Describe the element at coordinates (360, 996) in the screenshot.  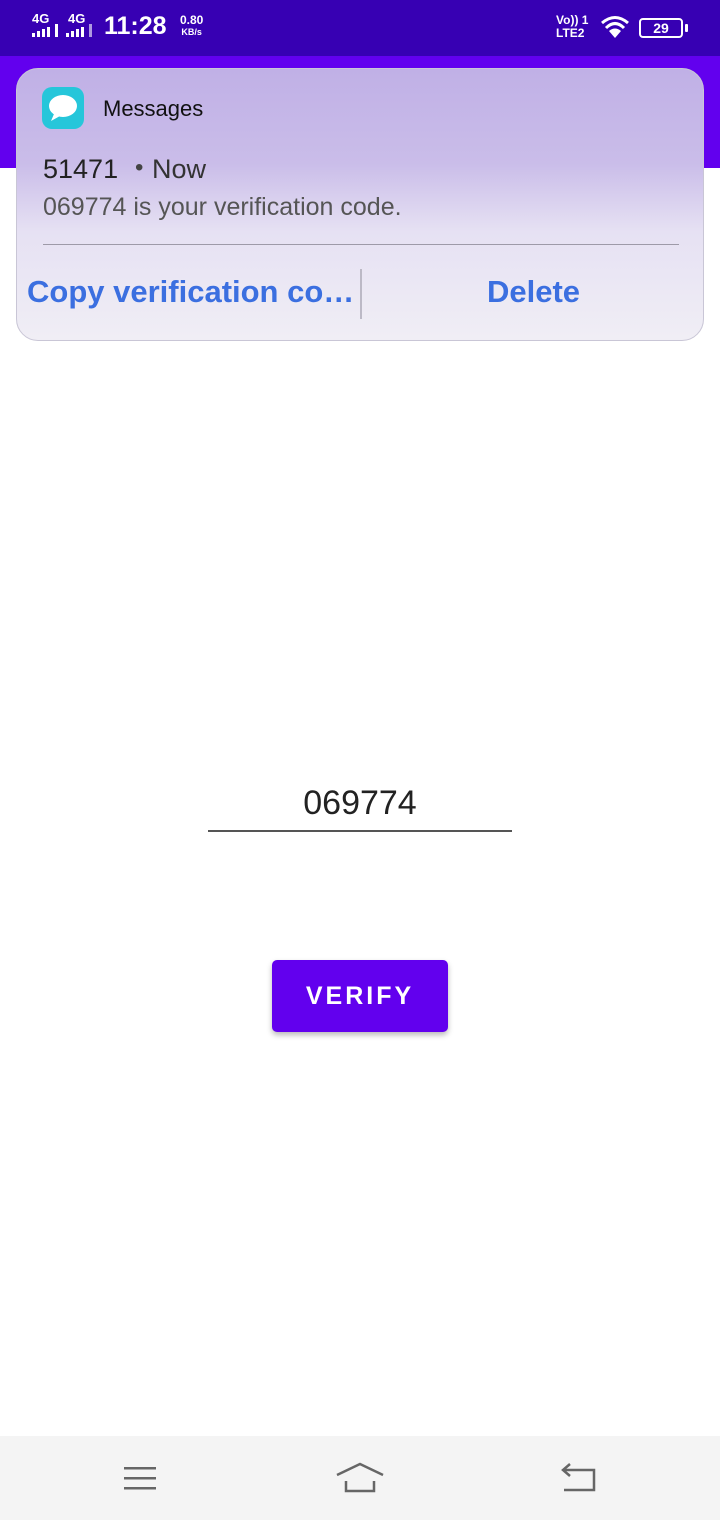
I see `verify-button: VERIFY` at that location.